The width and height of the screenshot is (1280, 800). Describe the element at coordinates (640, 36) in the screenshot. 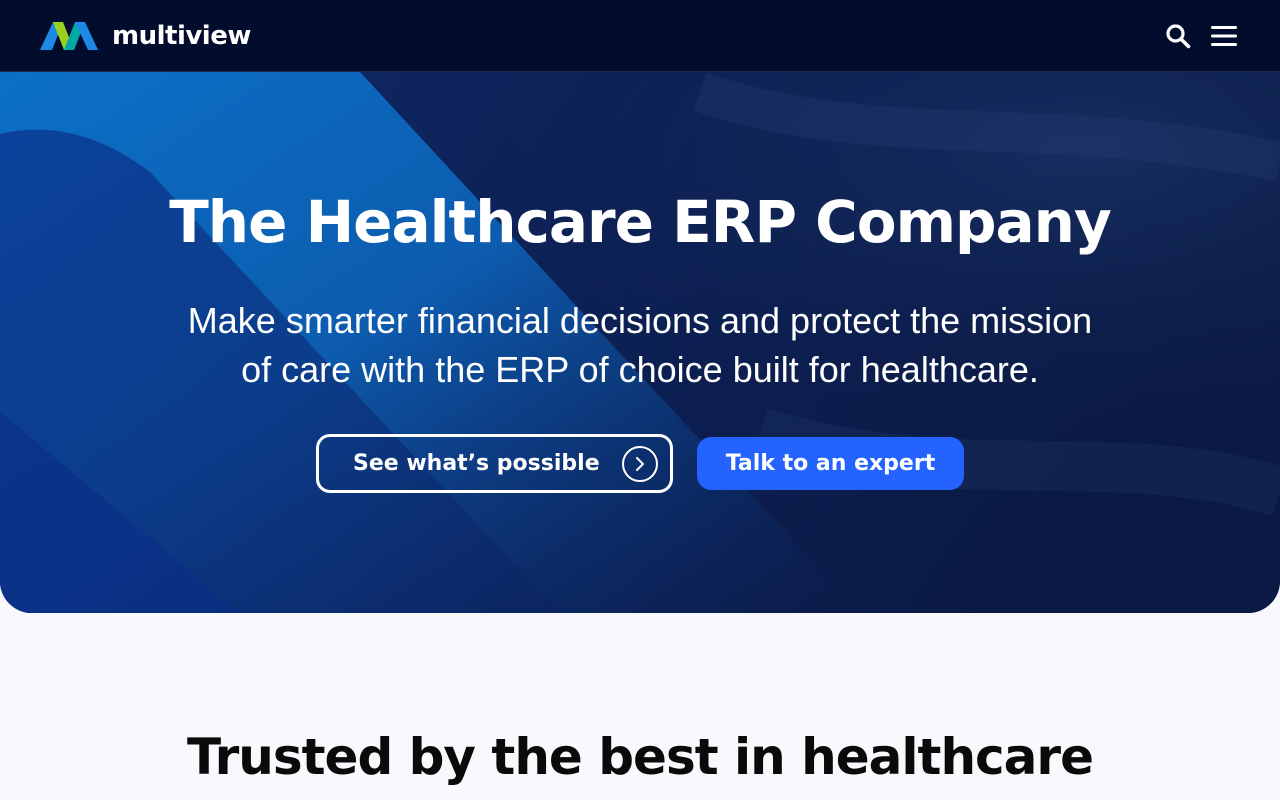

I see `top-navigation-bar: multiview` at that location.